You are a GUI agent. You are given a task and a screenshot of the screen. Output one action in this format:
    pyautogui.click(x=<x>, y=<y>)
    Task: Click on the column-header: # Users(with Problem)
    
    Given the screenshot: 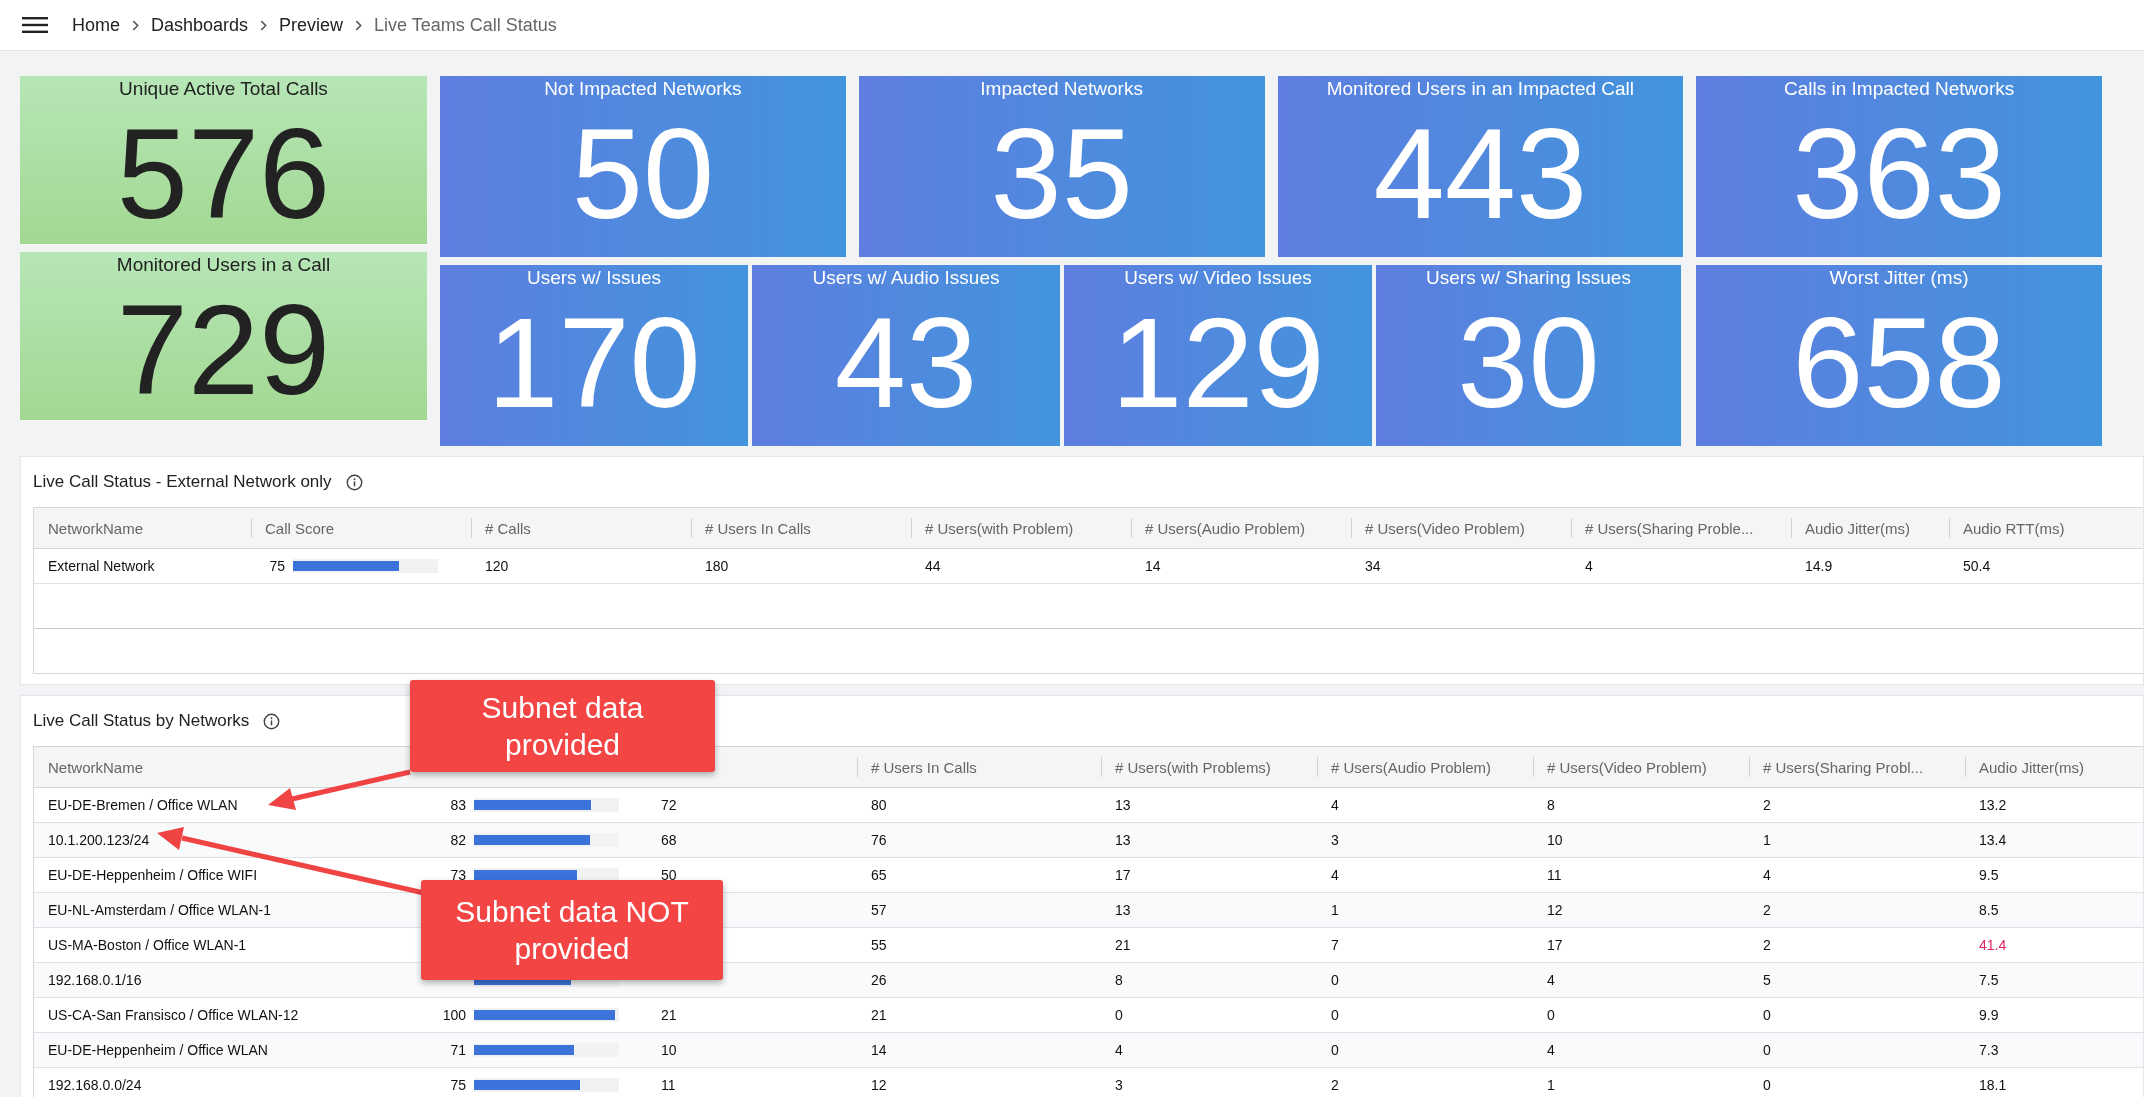 What is the action you would take?
    pyautogui.click(x=999, y=528)
    